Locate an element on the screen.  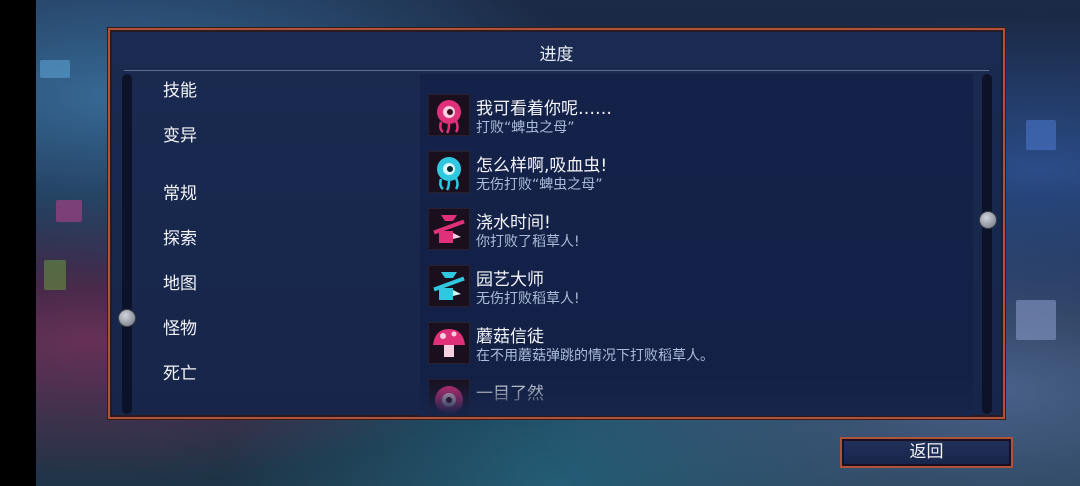
category-mutations: 变异 is located at coordinates (180, 133).